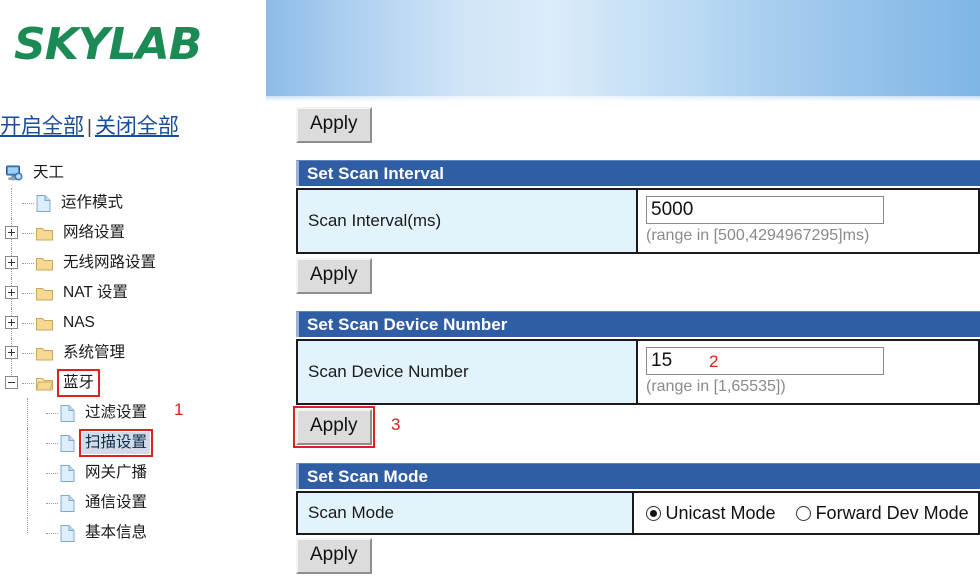 The height and width of the screenshot is (586, 980). Describe the element at coordinates (49, 172) in the screenshot. I see `tree-node-root-label: 天工` at that location.